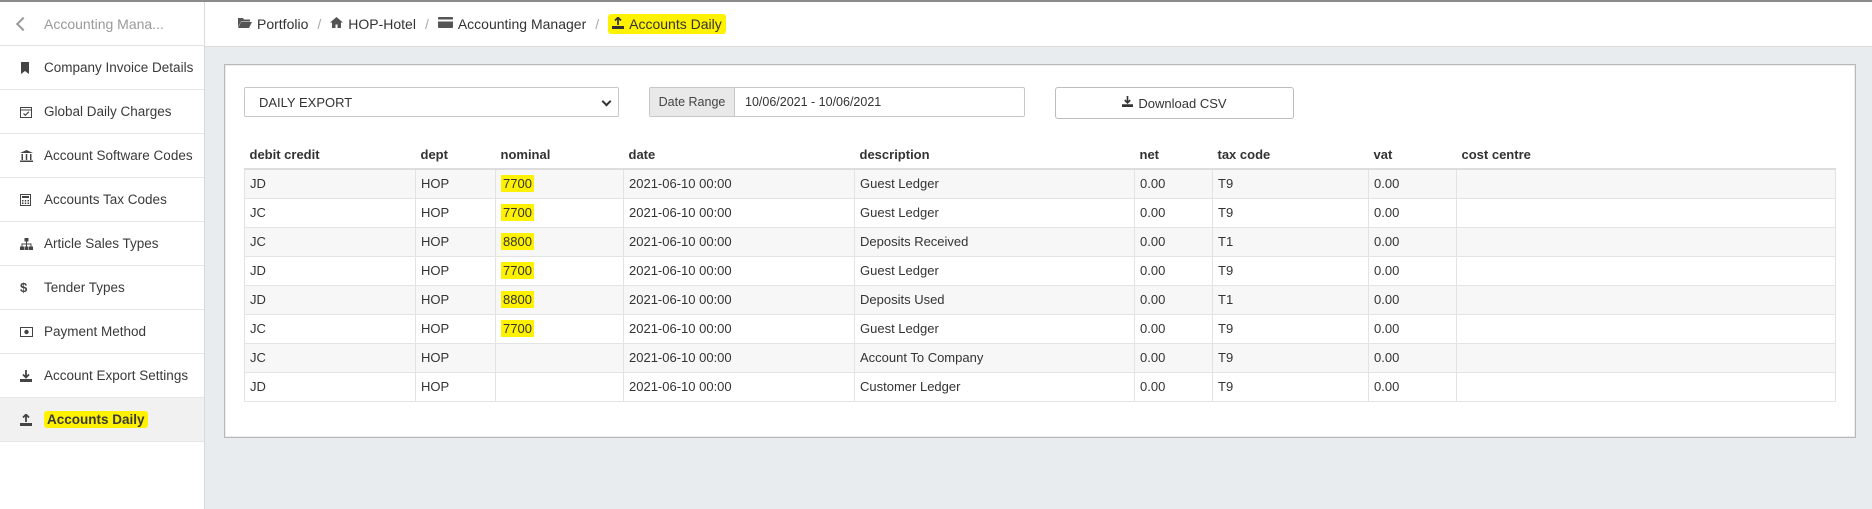  I want to click on table-cell: Account To Company, so click(994, 357).